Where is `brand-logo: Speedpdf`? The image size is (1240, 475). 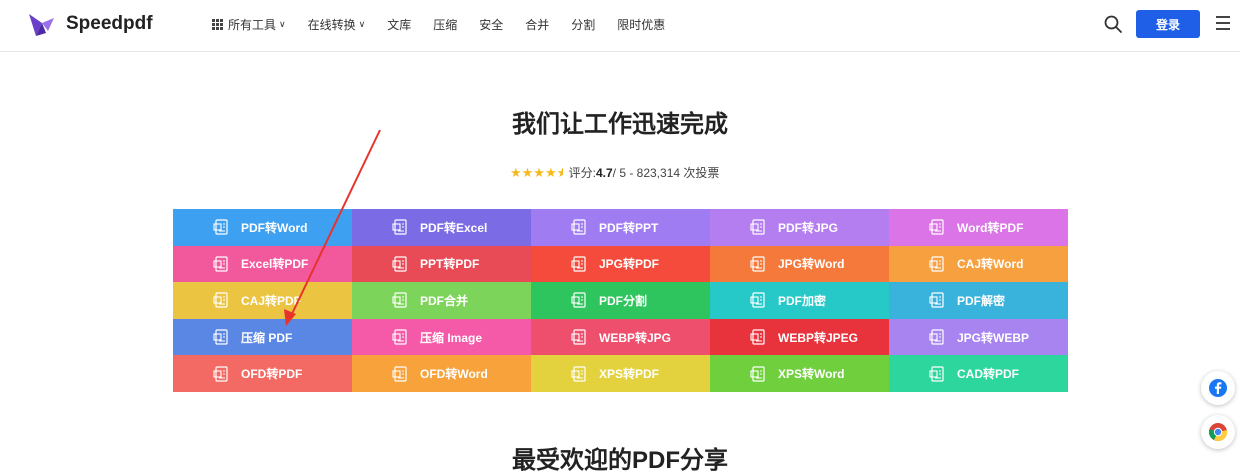 brand-logo: Speedpdf is located at coordinates (89, 24).